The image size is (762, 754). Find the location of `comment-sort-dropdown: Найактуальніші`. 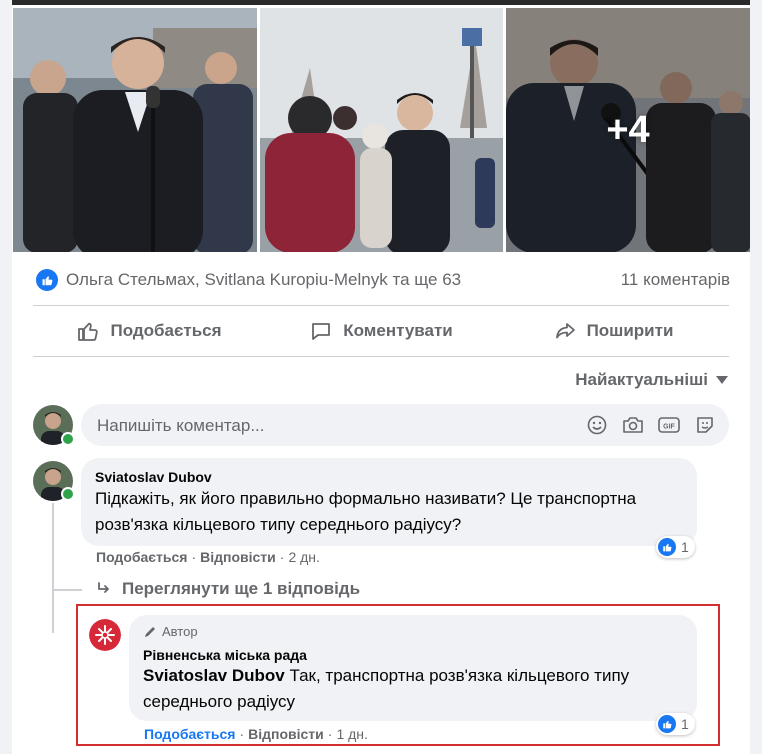

comment-sort-dropdown: Найактуальніші is located at coordinates (651, 380).